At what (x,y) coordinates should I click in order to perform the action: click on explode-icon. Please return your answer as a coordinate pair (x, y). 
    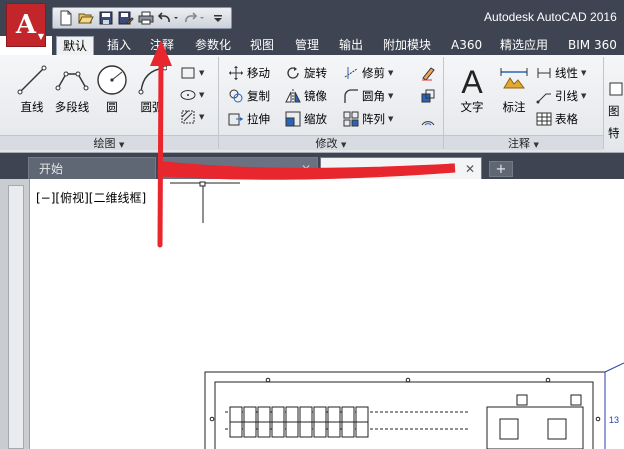
    Looking at the image, I should click on (428, 96).